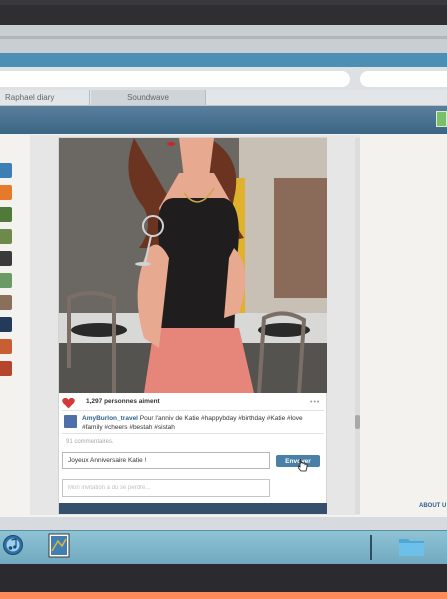  I want to click on folder-icon, so click(411, 546).